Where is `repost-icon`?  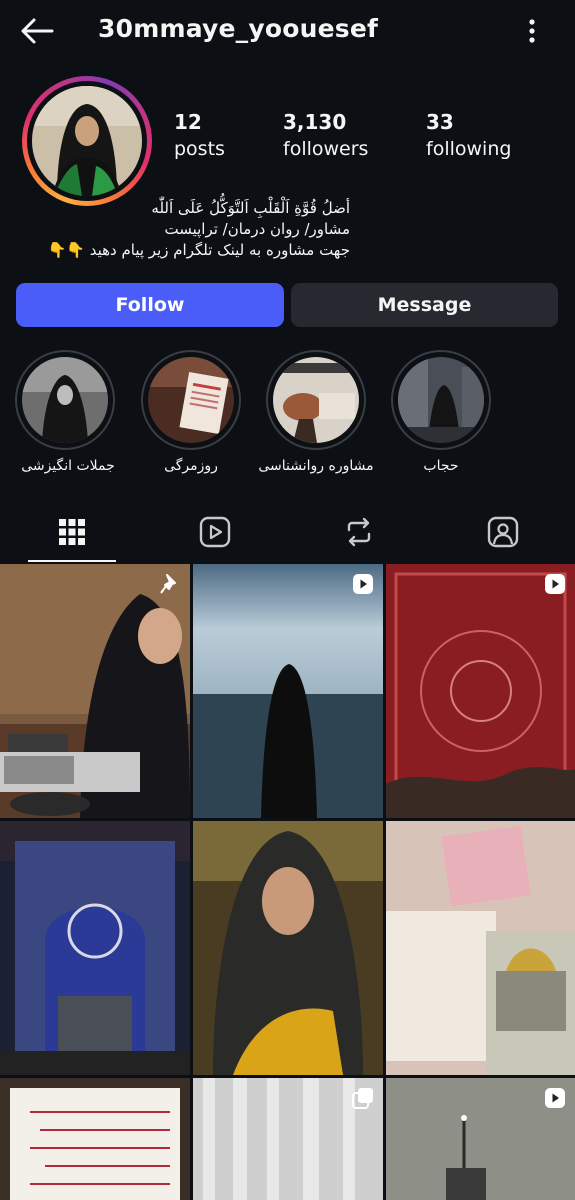 repost-icon is located at coordinates (359, 532).